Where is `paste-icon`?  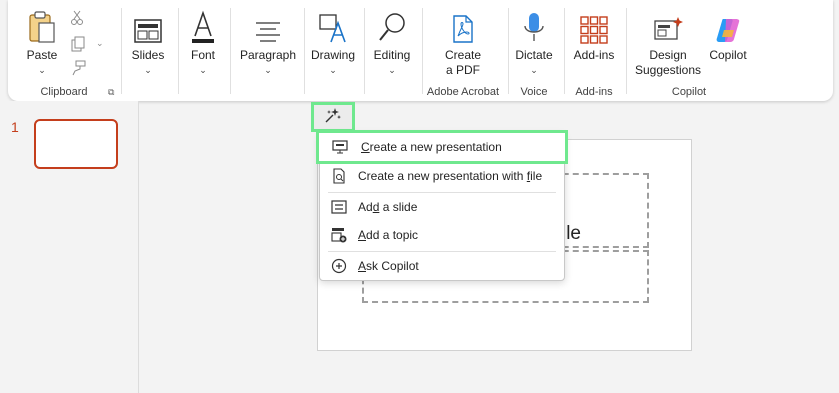
paste-icon is located at coordinates (42, 27).